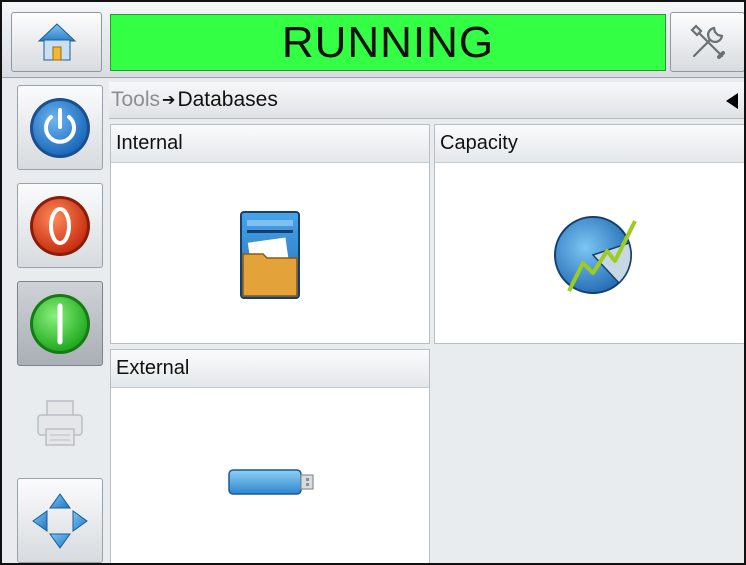 This screenshot has width=746, height=565. I want to click on power-button, so click(60, 127).